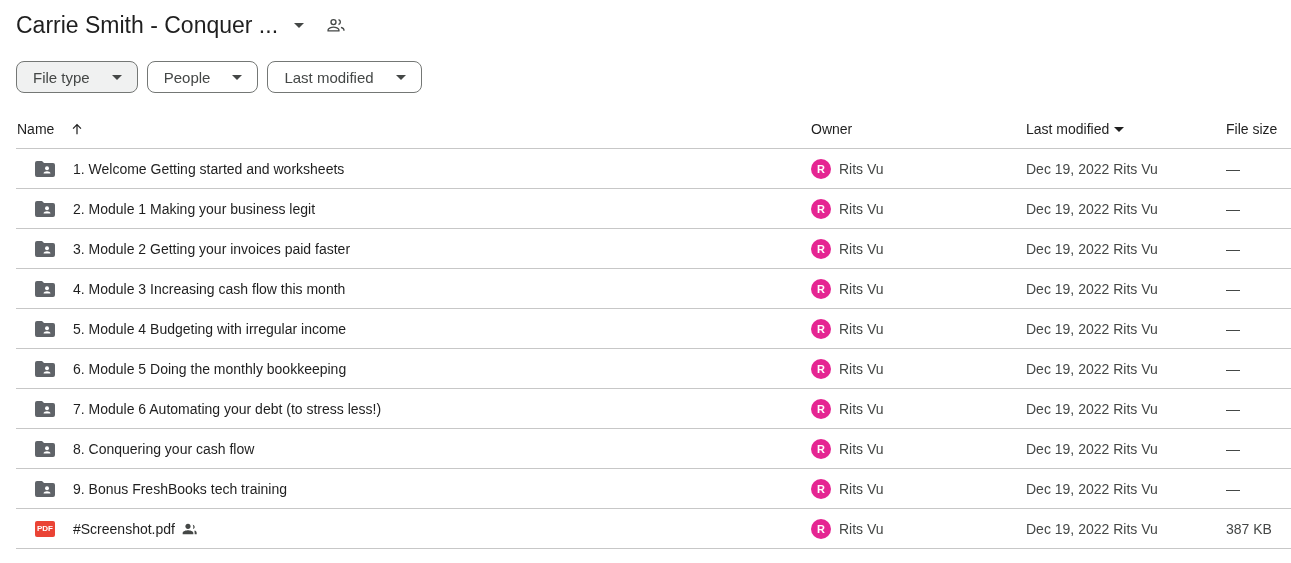 The height and width of the screenshot is (563, 1291). Describe the element at coordinates (210, 368) in the screenshot. I see `file-name: 6. Module 5 Doing the monthly bookkeeping` at that location.